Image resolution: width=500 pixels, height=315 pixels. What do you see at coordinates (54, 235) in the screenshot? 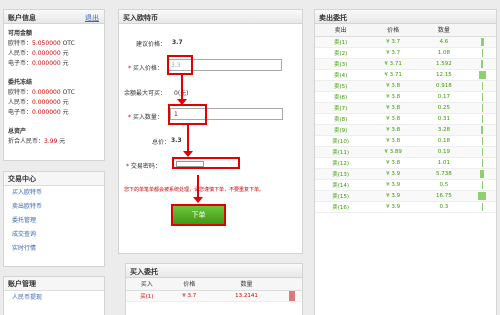
I see `nav-trade-query: 成交查询` at bounding box center [54, 235].